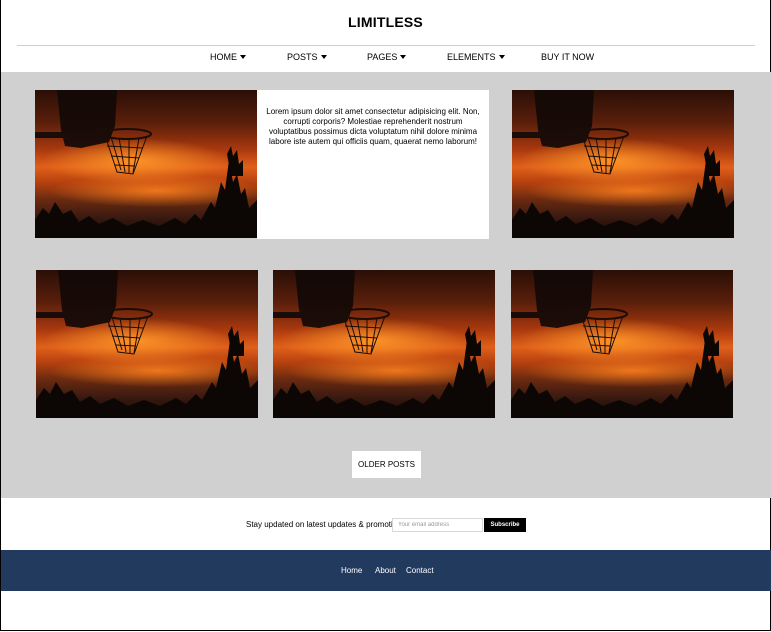 This screenshot has height=632, width=771. Describe the element at coordinates (505, 525) in the screenshot. I see `subscribe-button: Subscribe` at that location.